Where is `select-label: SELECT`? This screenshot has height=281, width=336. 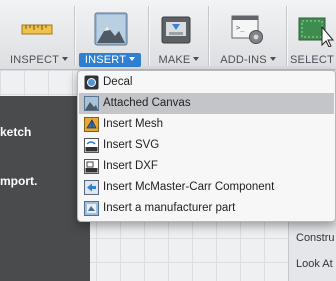
select-label: SELECT is located at coordinates (313, 61).